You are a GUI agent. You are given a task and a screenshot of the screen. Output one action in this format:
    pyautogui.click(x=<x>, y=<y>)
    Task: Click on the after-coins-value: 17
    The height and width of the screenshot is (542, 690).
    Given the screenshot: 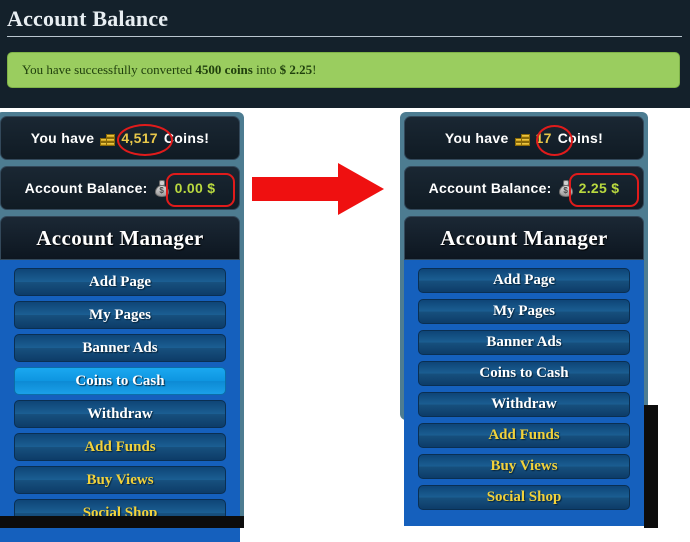 What is the action you would take?
    pyautogui.click(x=543, y=138)
    